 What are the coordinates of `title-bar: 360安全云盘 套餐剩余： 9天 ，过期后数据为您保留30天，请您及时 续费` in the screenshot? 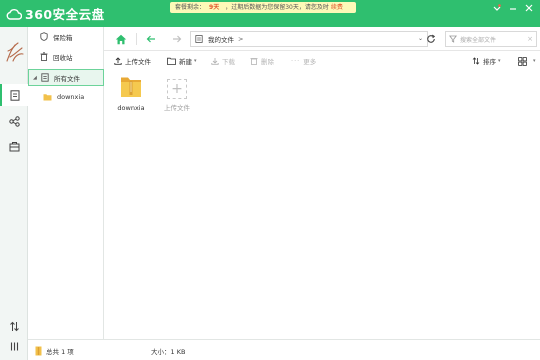 It's located at (270, 13).